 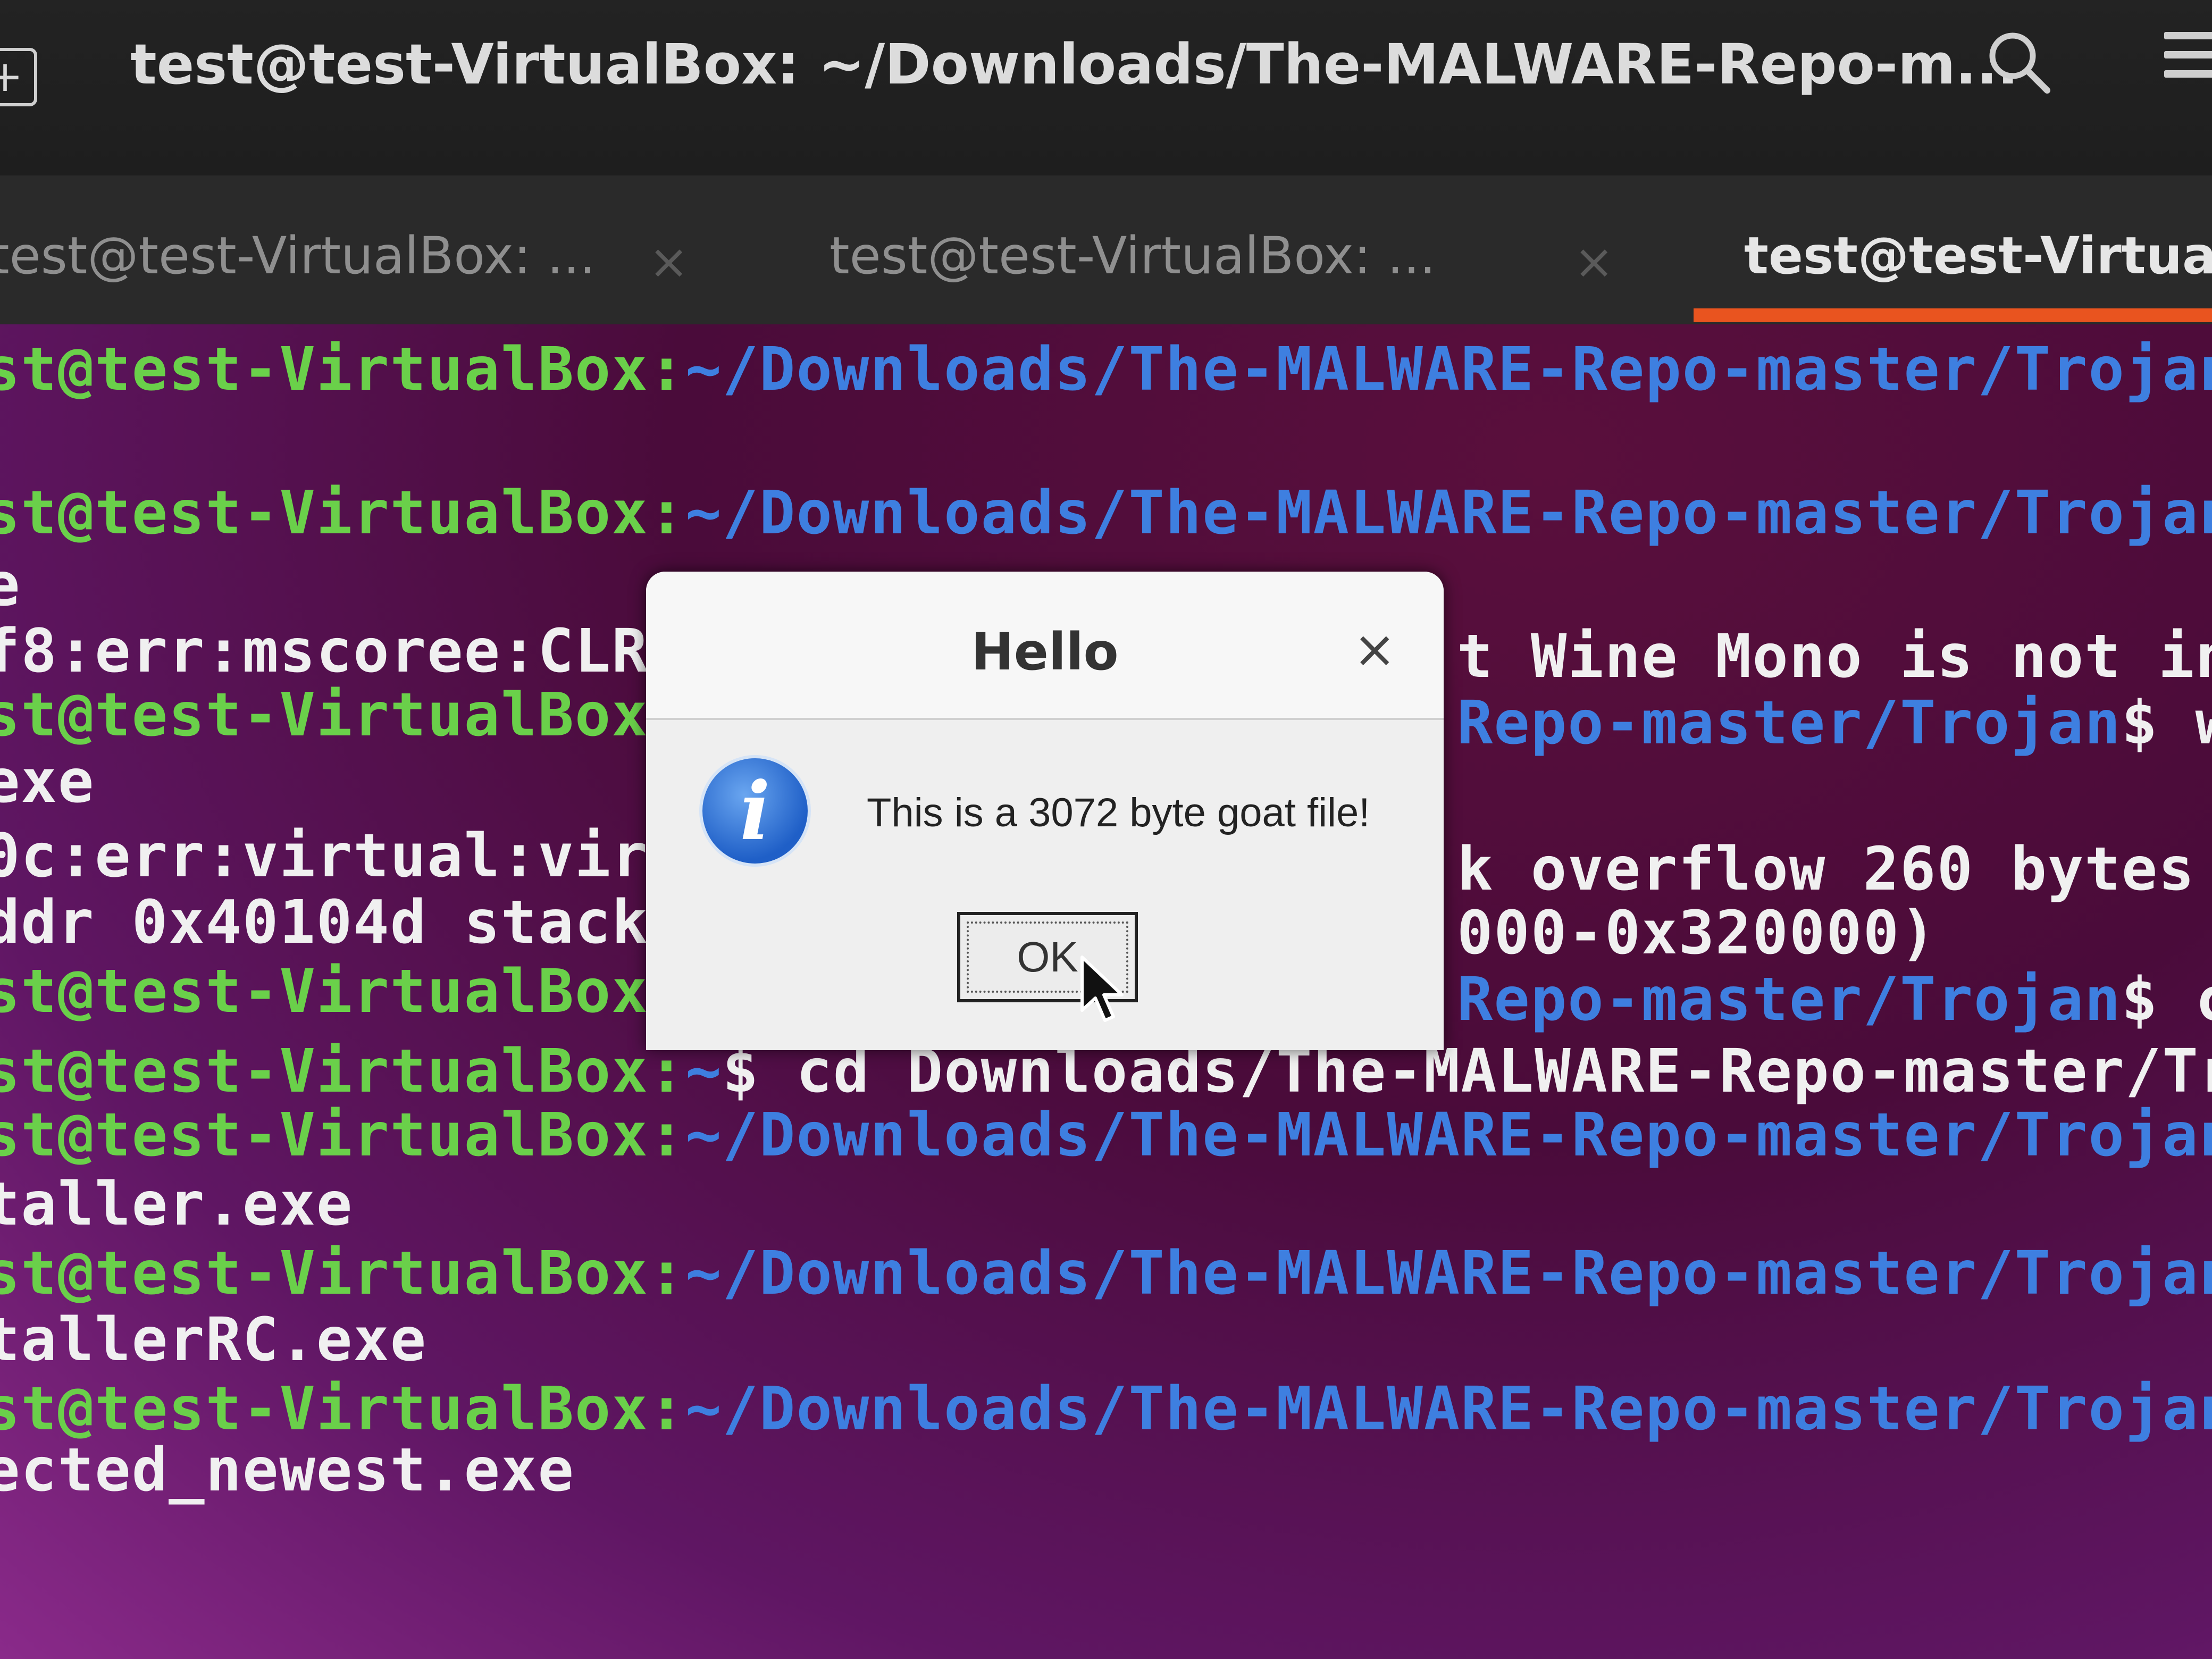 I want to click on terminal-line: ected_newest.exe, so click(x=287, y=1470).